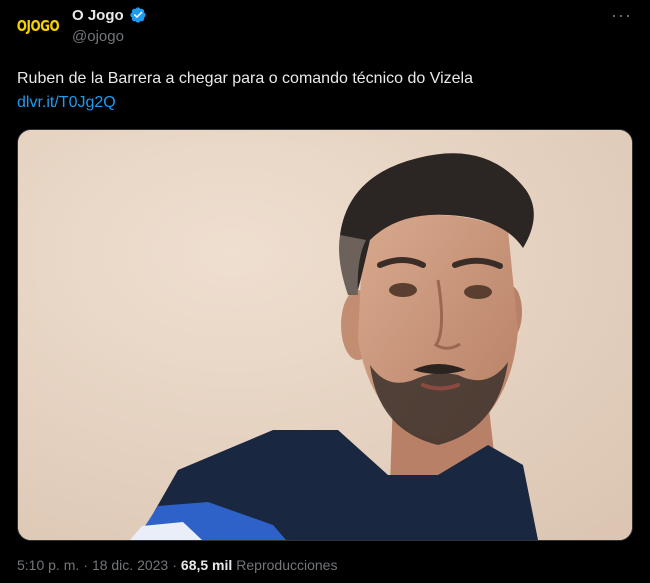 This screenshot has height=583, width=650. What do you see at coordinates (130, 565) in the screenshot?
I see `tweet-date: 18 dic. 2023` at bounding box center [130, 565].